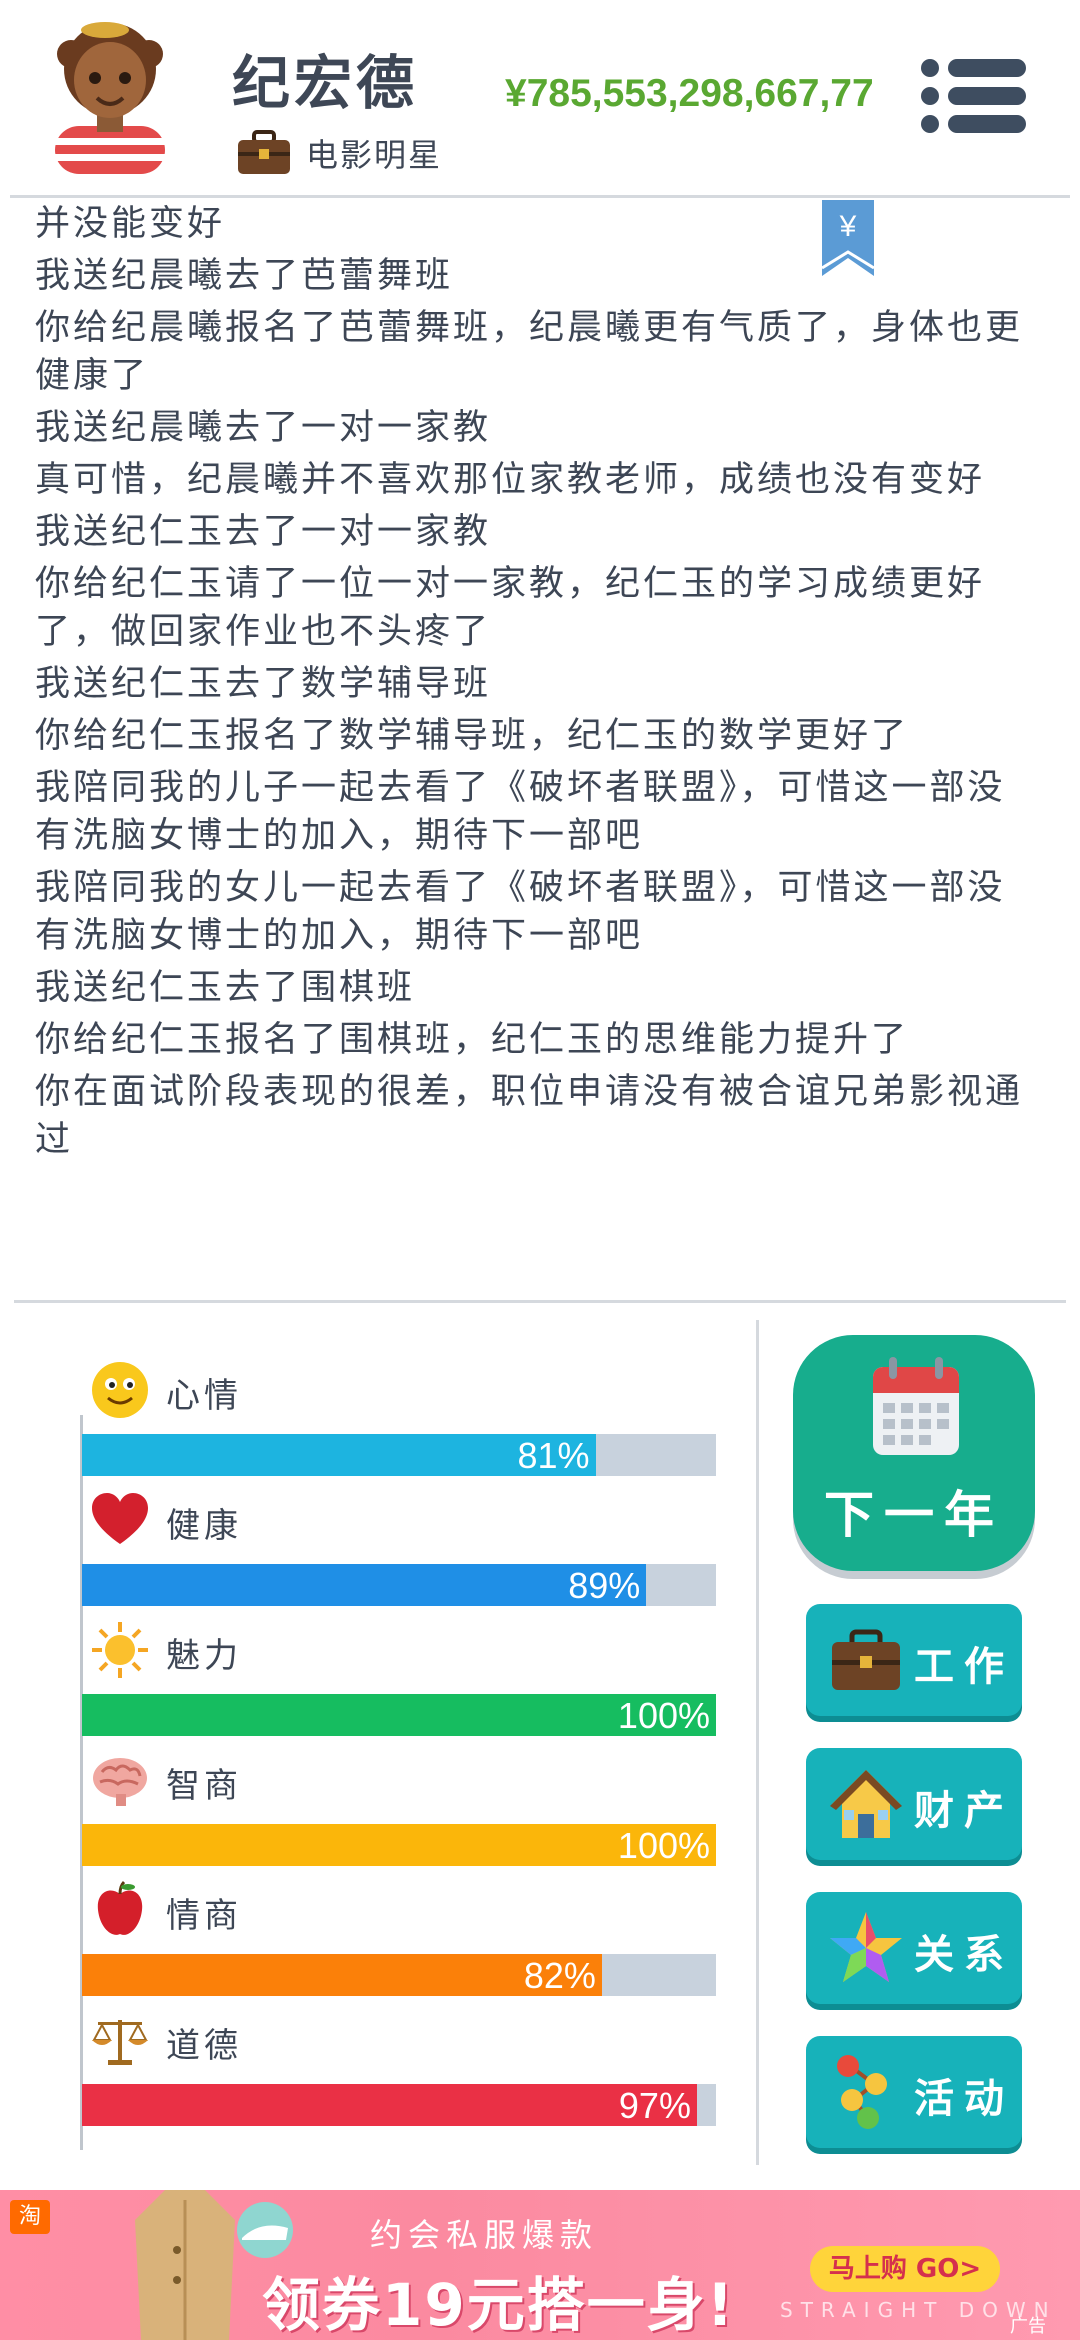 Image resolution: width=1080 pixels, height=2340 pixels. Describe the element at coordinates (389, 2105) in the screenshot. I see `stat-bar-fill: 97%` at that location.